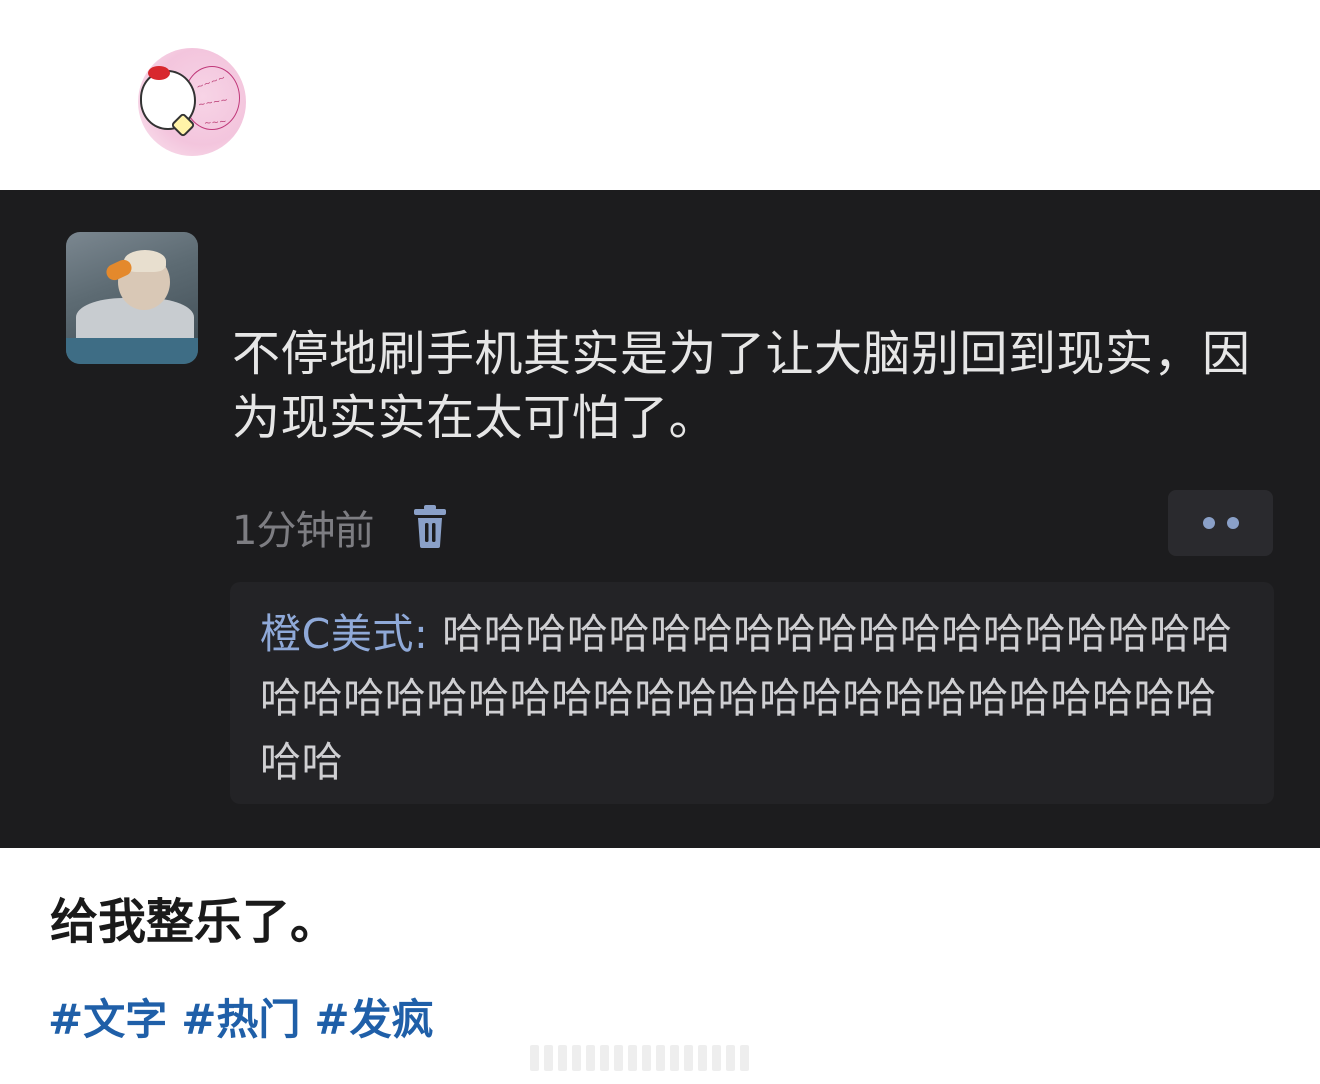 This screenshot has width=1320, height=1084. I want to click on avatar-bow, so click(159, 73).